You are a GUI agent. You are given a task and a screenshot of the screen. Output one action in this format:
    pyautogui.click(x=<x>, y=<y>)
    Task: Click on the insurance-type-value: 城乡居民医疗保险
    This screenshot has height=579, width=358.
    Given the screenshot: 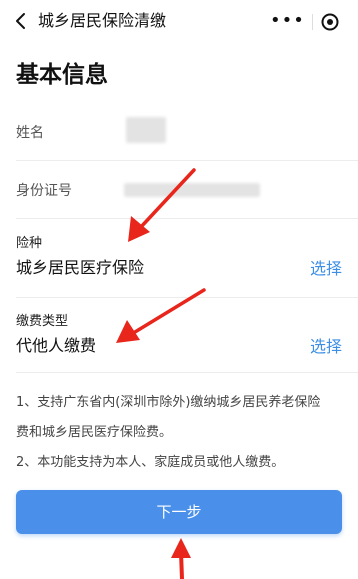 What is the action you would take?
    pyautogui.click(x=80, y=267)
    